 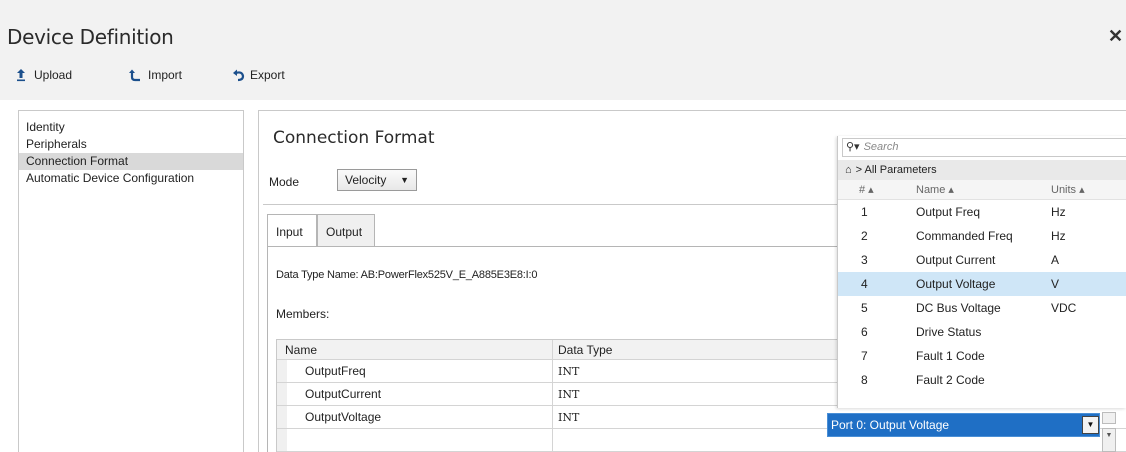 What do you see at coordinates (131, 178) in the screenshot?
I see `sidebar-item-automatic-device-configuration: Automatic Device Configuration` at bounding box center [131, 178].